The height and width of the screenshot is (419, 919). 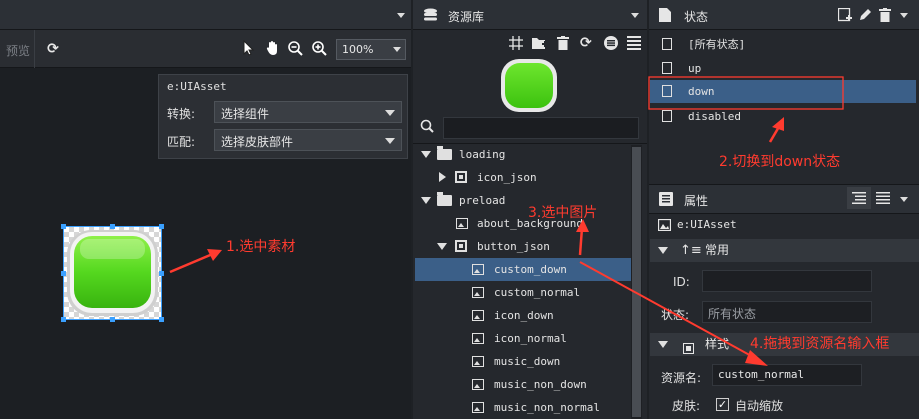 What do you see at coordinates (295, 49) in the screenshot?
I see `zoom-out-icon` at bounding box center [295, 49].